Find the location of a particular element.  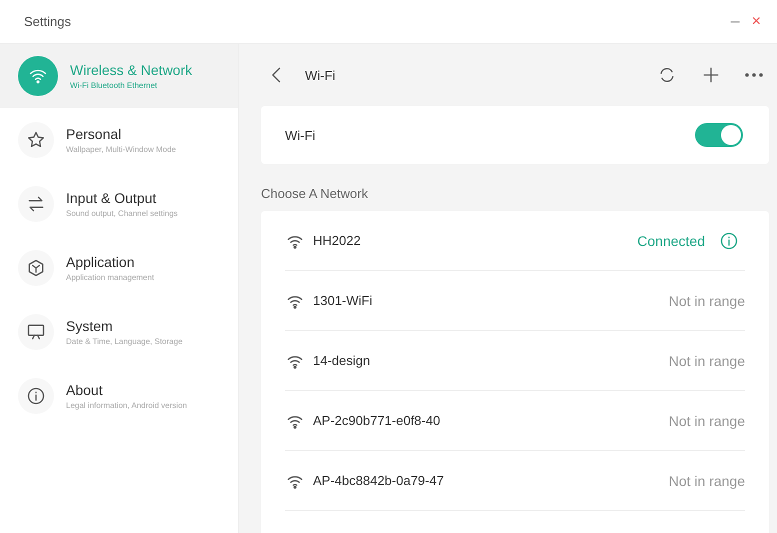

sidebar-item: System Date & Time, Language, Storage is located at coordinates (119, 332).